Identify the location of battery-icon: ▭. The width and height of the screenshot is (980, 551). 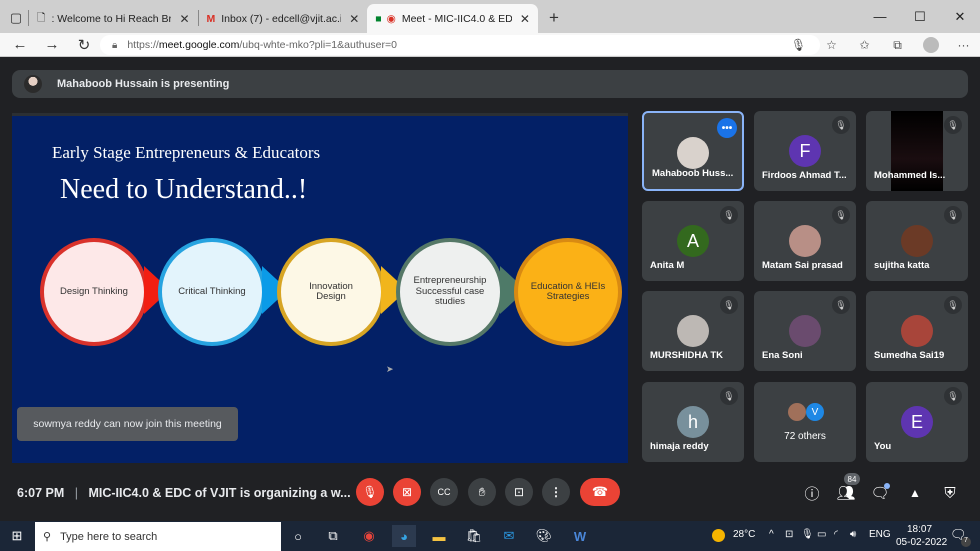
(821, 534).